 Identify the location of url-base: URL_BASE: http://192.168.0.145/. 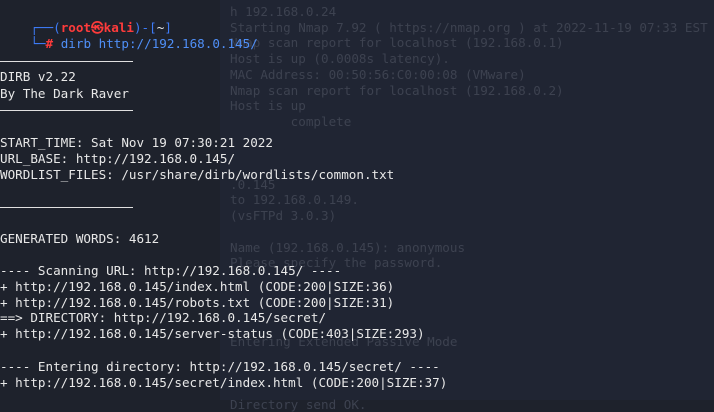
(118, 158).